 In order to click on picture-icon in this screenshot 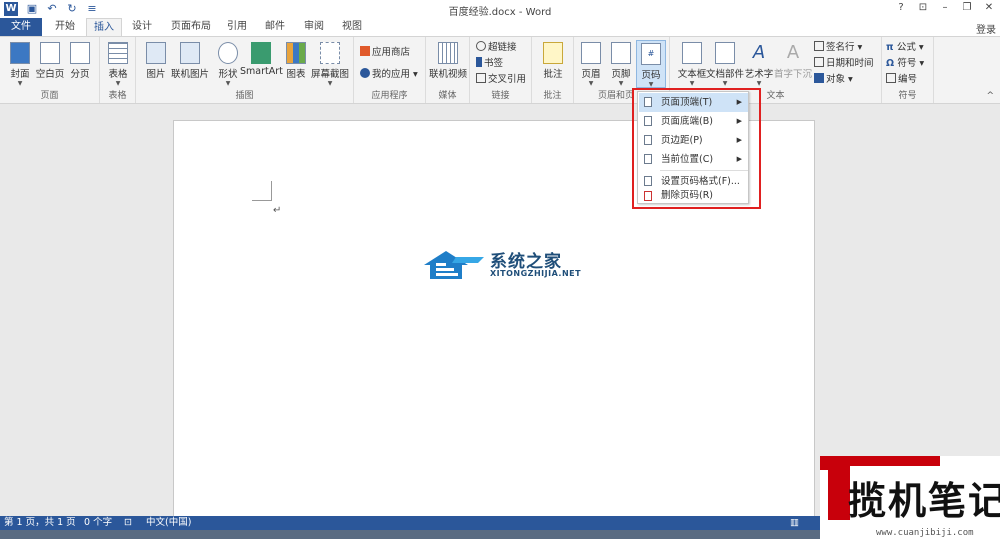, I will do `click(156, 53)`.